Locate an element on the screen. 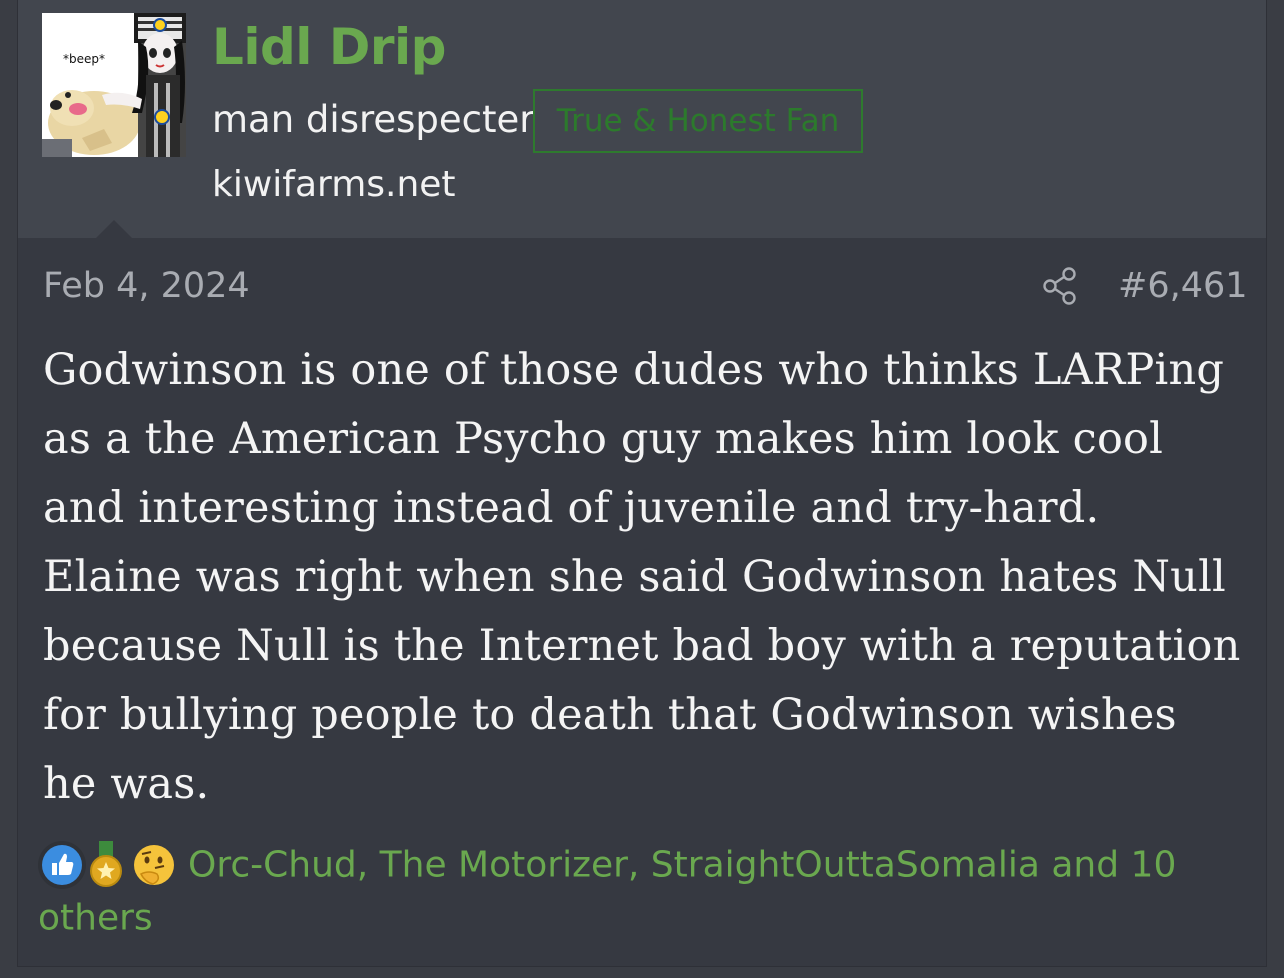 The height and width of the screenshot is (978, 1284). like-icon is located at coordinates (62, 865).